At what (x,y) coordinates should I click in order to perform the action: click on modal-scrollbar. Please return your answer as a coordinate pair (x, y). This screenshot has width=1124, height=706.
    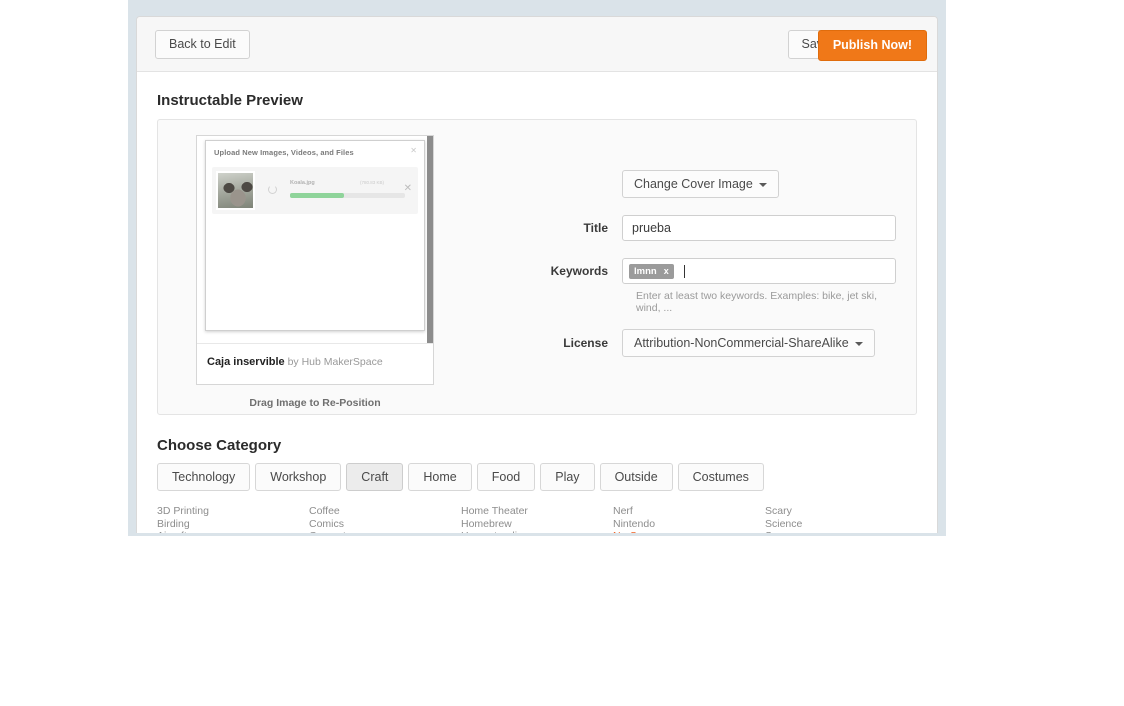
    Looking at the image, I should click on (430, 240).